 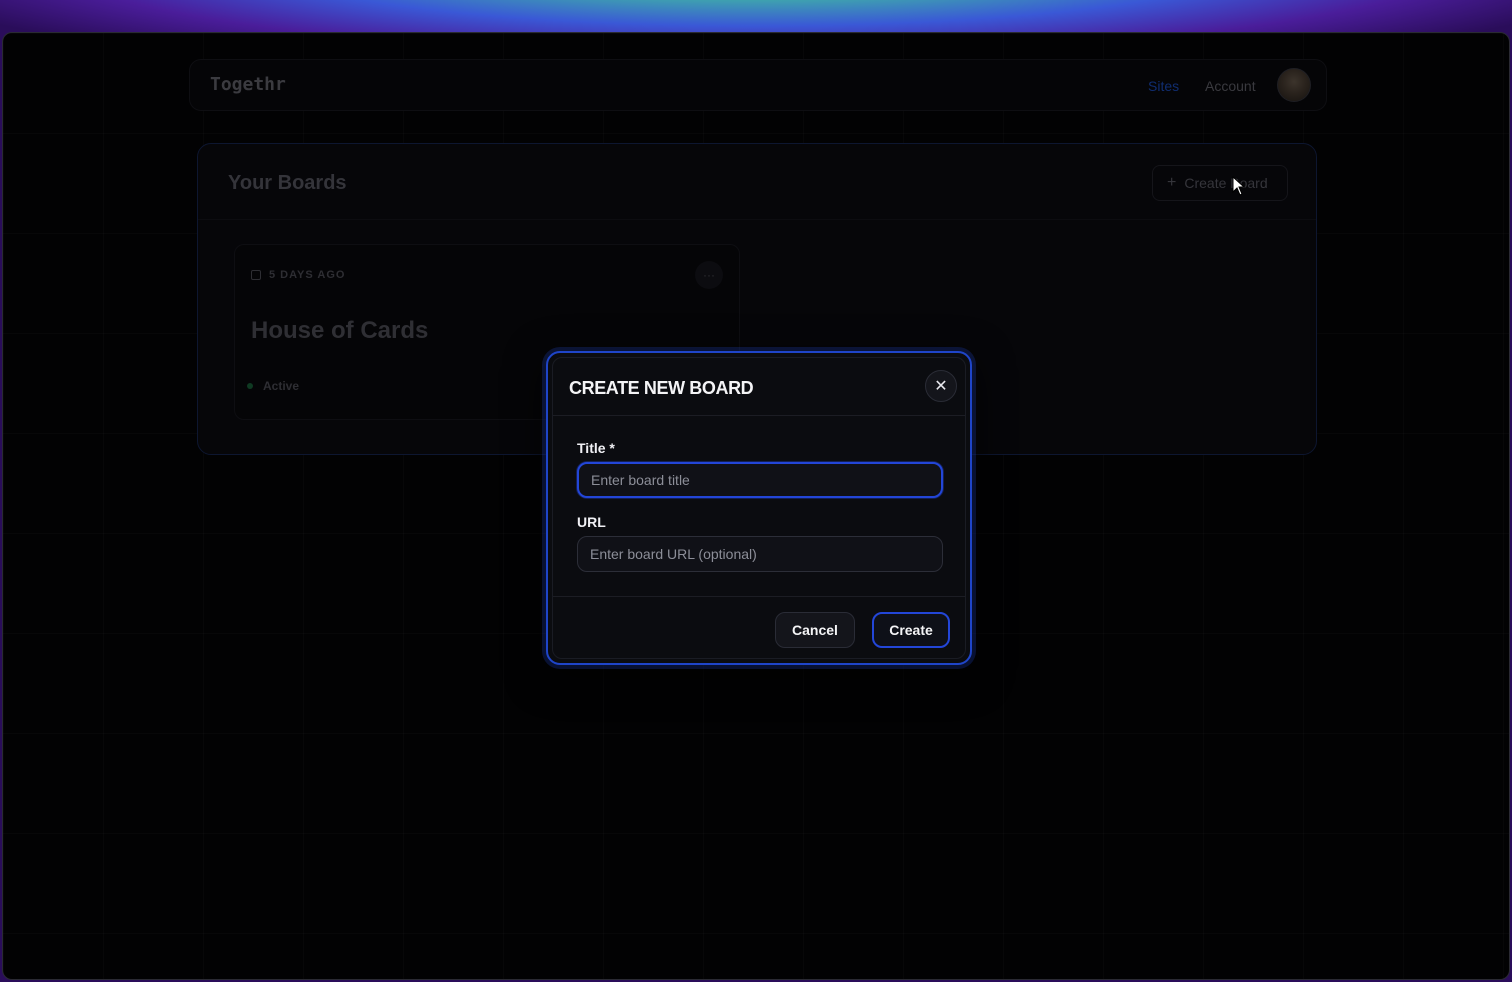 What do you see at coordinates (1294, 85) in the screenshot?
I see `avatar` at bounding box center [1294, 85].